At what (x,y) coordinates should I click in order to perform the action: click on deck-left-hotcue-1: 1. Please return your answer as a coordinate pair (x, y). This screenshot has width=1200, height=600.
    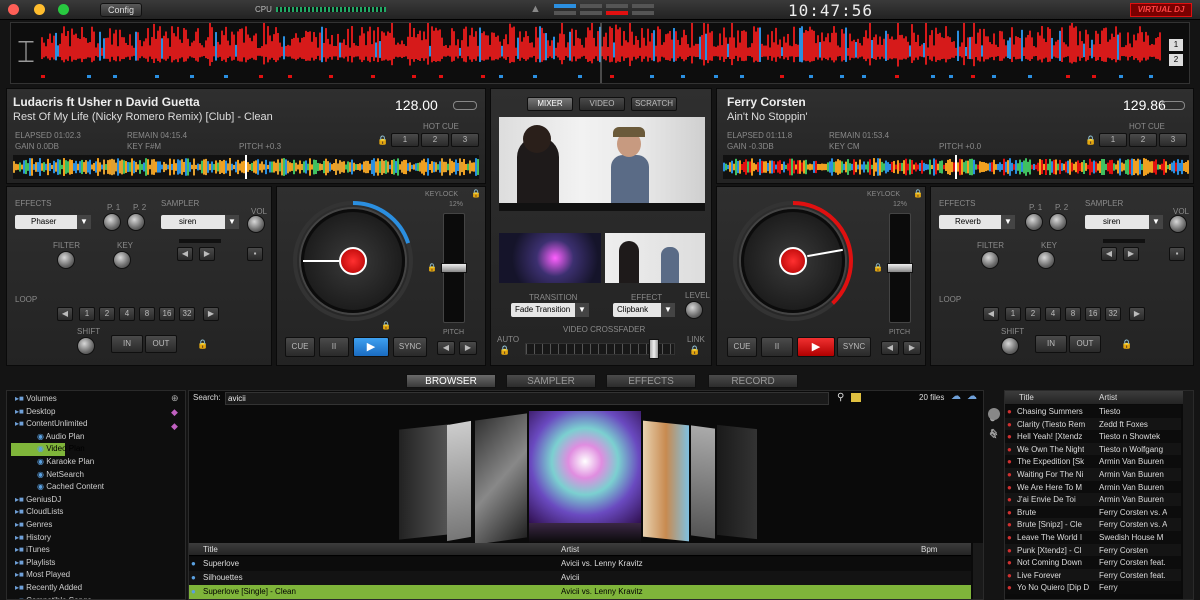
    Looking at the image, I should click on (405, 140).